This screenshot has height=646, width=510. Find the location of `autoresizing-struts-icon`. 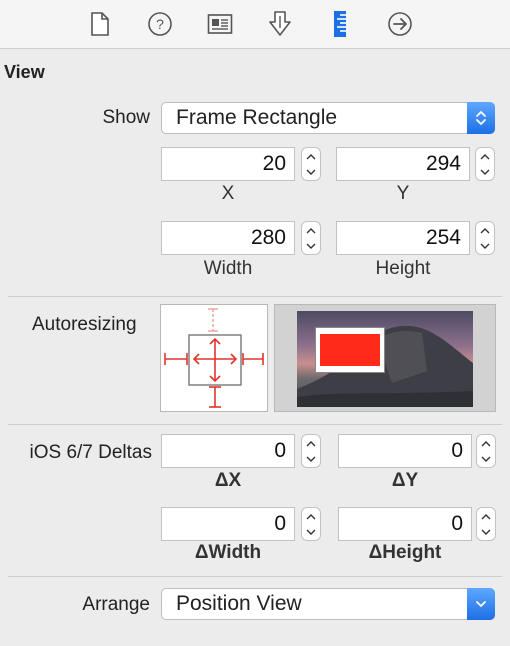

autoresizing-struts-icon is located at coordinates (214, 358).